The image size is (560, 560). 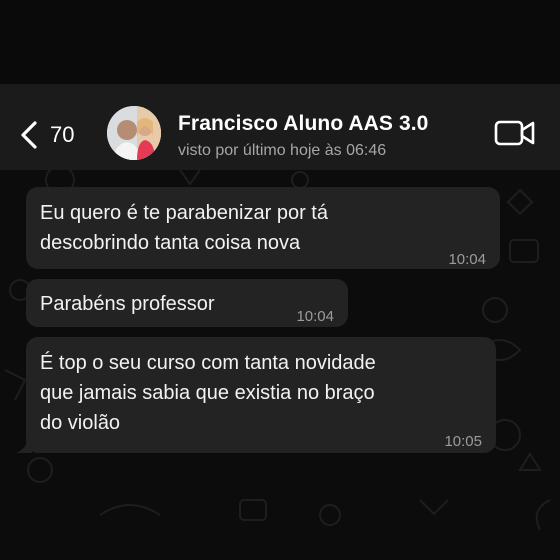 I want to click on message-timestamp: 10:05, so click(x=463, y=441).